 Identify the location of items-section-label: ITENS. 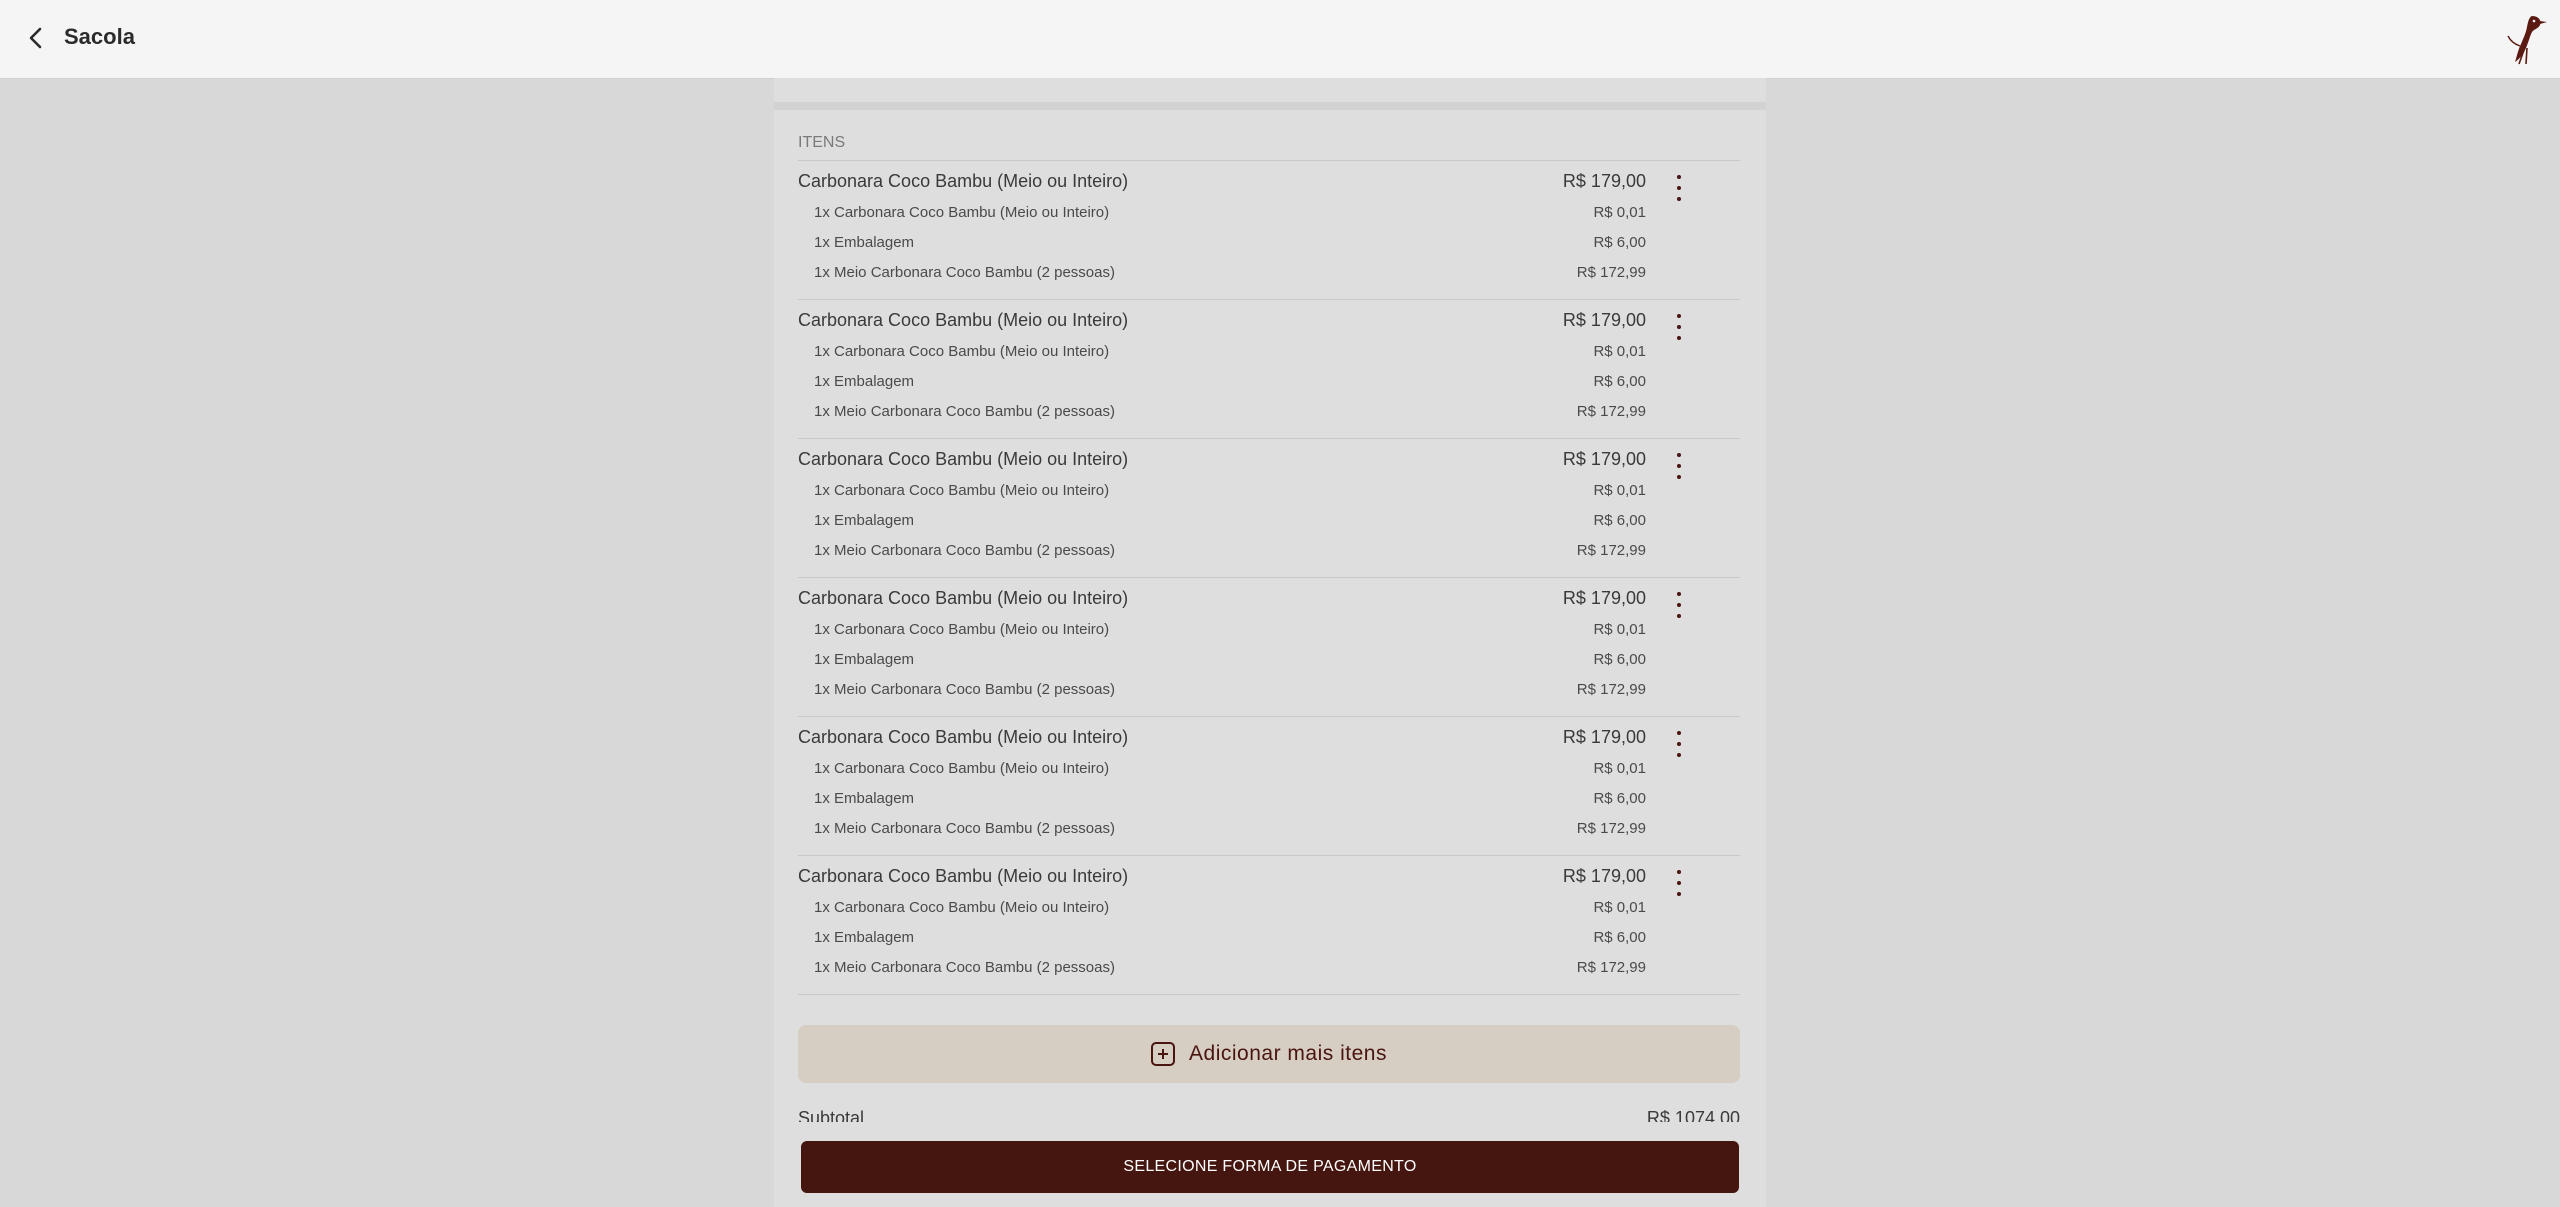
(822, 142).